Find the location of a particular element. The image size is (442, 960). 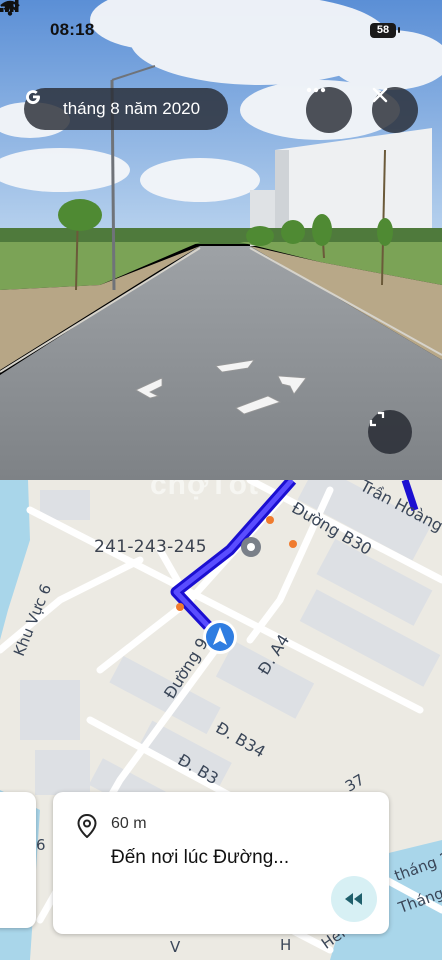

more-options-button is located at coordinates (329, 110).